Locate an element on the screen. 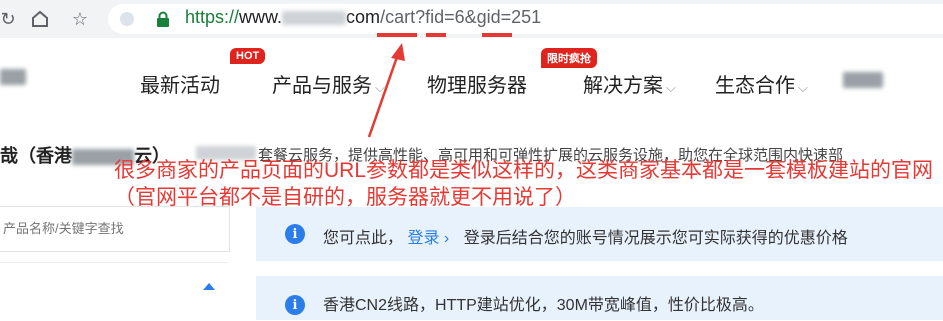  login-notice-prefix: 您可点此， is located at coordinates (363, 238).